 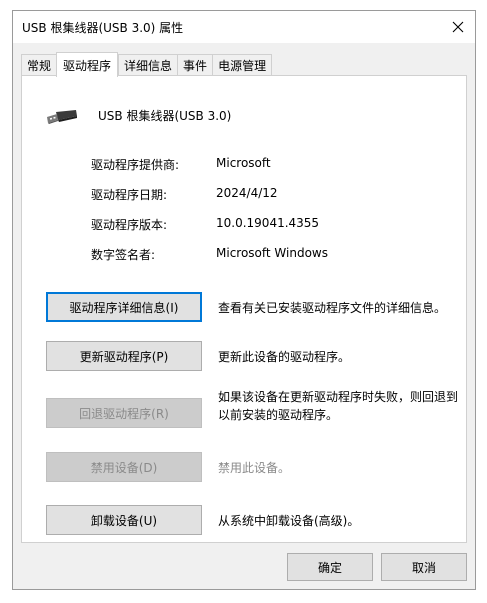 What do you see at coordinates (243, 163) in the screenshot?
I see `provider-value: Microsoft` at bounding box center [243, 163].